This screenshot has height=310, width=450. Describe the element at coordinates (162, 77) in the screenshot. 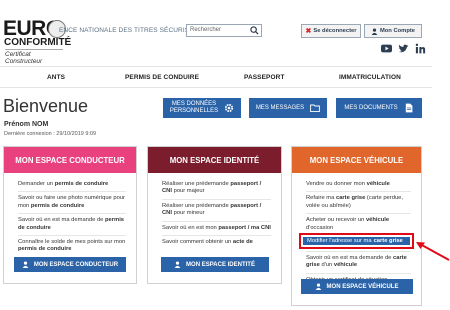

I see `nav-item-permis: PERMIS DE CONDUIRE` at that location.